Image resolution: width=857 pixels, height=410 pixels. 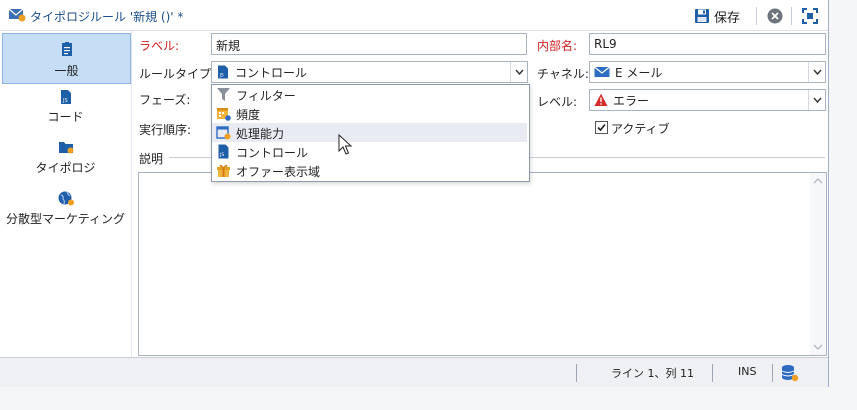 What do you see at coordinates (107, 17) in the screenshot?
I see `window-title: タイポロジルール '新規 ()' *` at bounding box center [107, 17].